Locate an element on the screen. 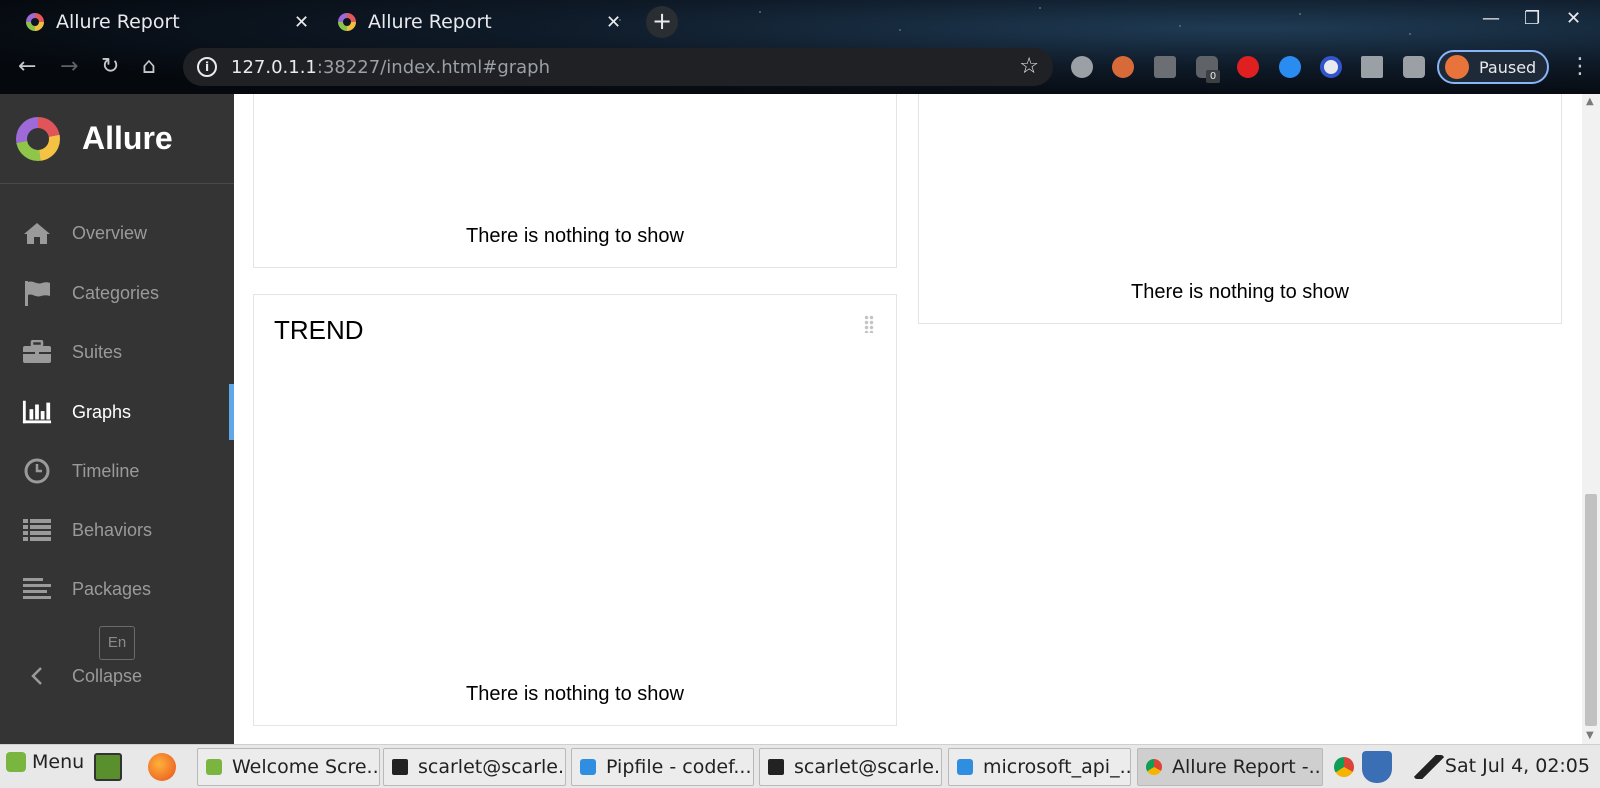 The width and height of the screenshot is (1600, 788). site-info-icon: i is located at coordinates (207, 67).